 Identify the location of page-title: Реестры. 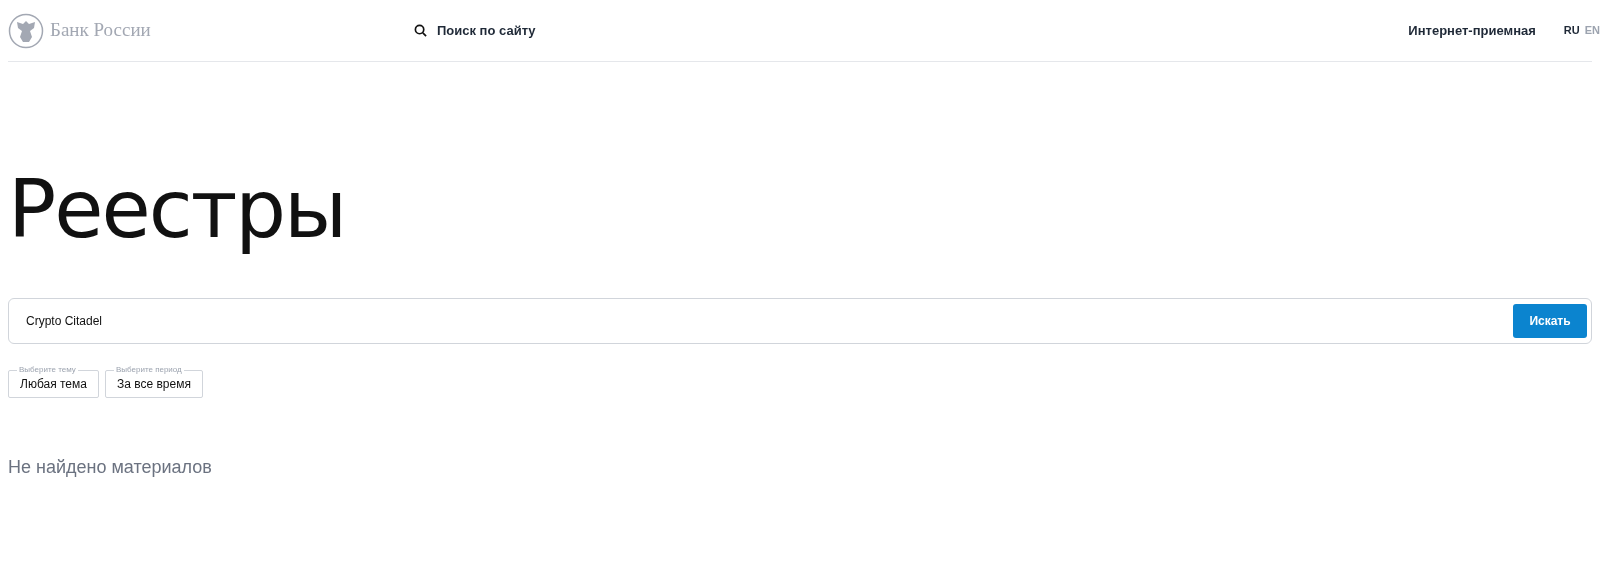
(177, 210).